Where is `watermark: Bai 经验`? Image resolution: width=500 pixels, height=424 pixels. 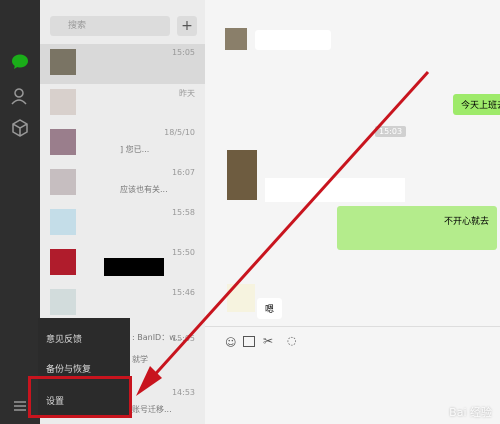
watermark: Bai 经验 is located at coordinates (470, 412).